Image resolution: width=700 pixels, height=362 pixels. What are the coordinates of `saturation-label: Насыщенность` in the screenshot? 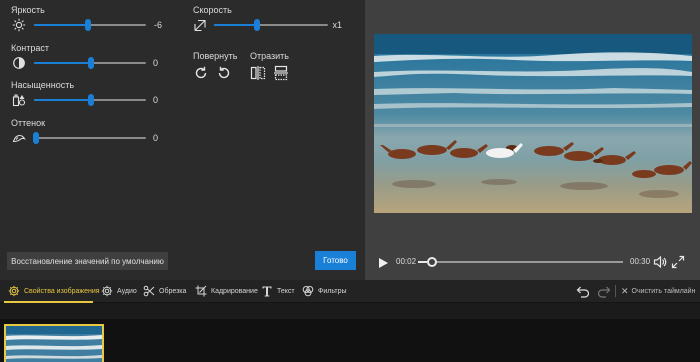 It's located at (43, 85).